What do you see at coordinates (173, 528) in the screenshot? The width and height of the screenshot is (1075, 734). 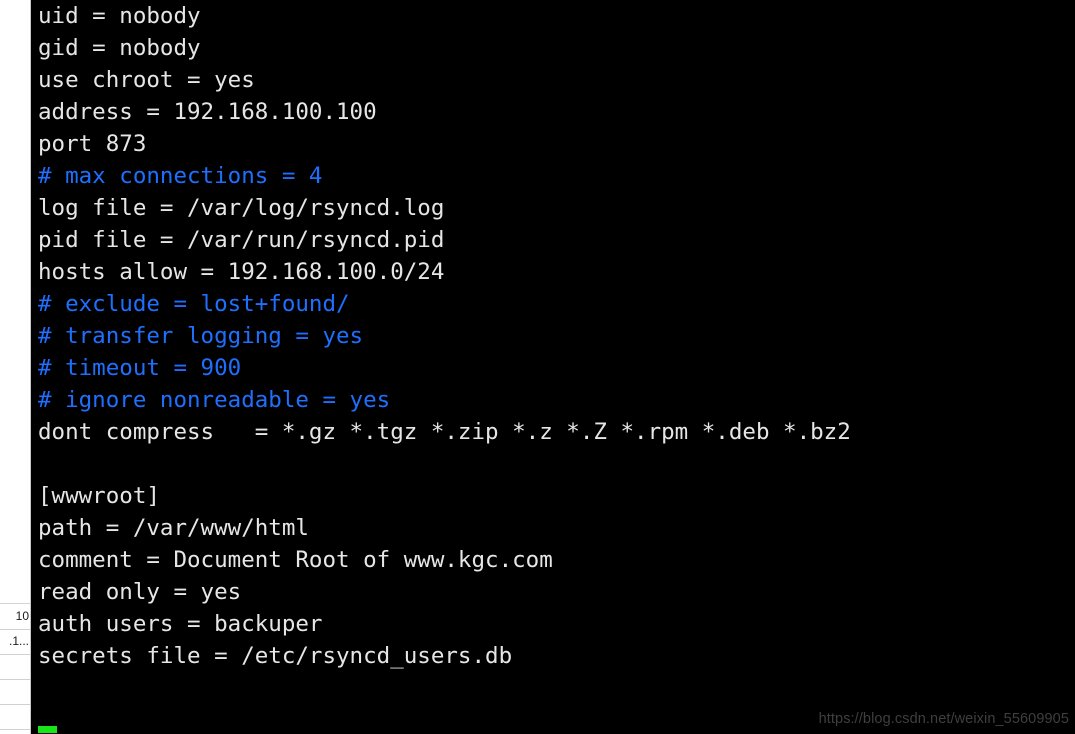 I see `terminal-line: path = /var/www/html` at bounding box center [173, 528].